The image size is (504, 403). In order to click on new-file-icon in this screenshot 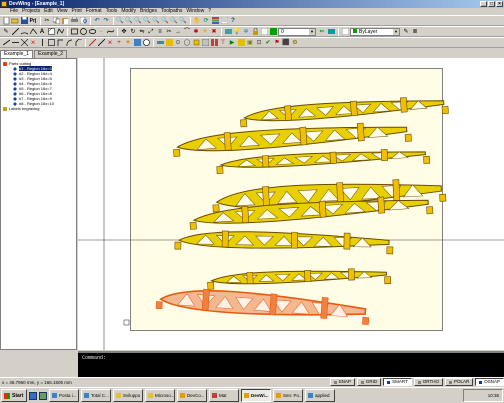, I will do `click(6, 20)`.